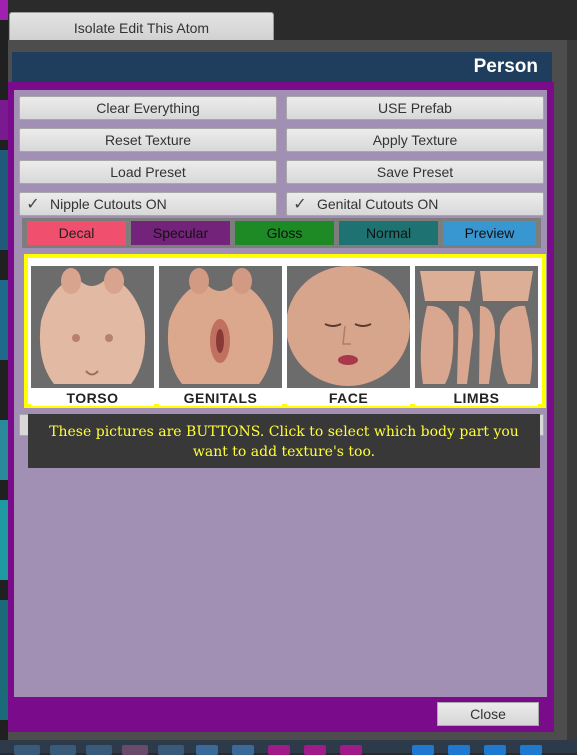  What do you see at coordinates (476, 327) in the screenshot?
I see `limbs-texture-thumbnail` at bounding box center [476, 327].